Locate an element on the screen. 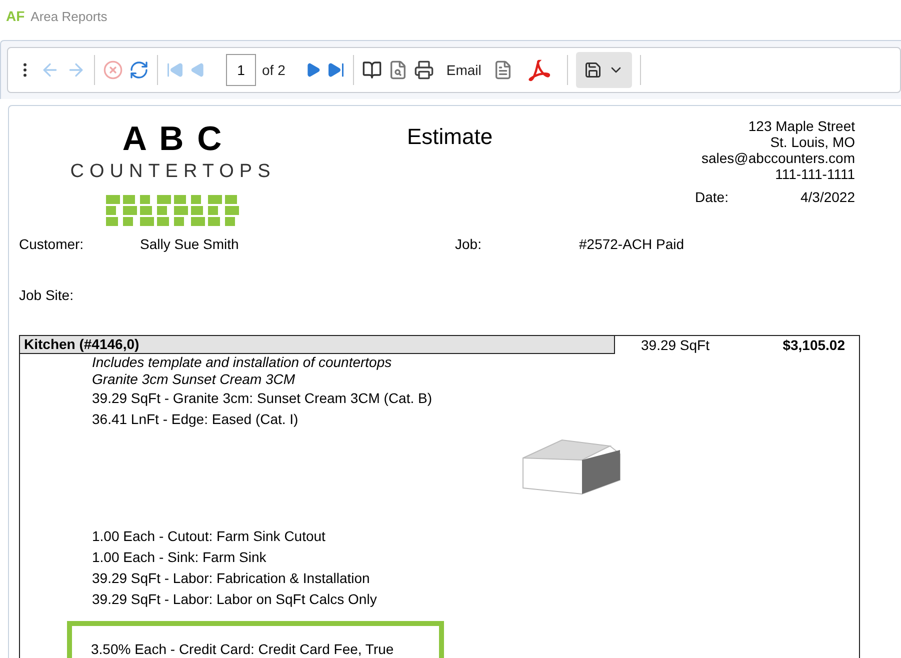  pdf-icon is located at coordinates (539, 70).